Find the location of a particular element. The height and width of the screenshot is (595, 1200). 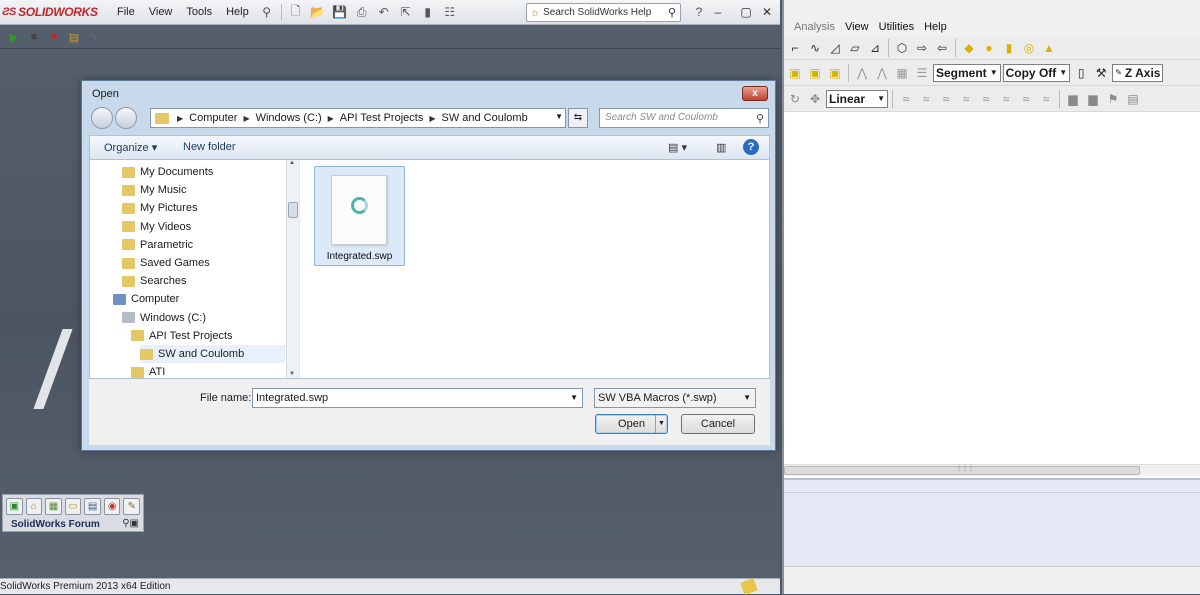

change-view-icon: ▤ ▾ is located at coordinates (677, 147).